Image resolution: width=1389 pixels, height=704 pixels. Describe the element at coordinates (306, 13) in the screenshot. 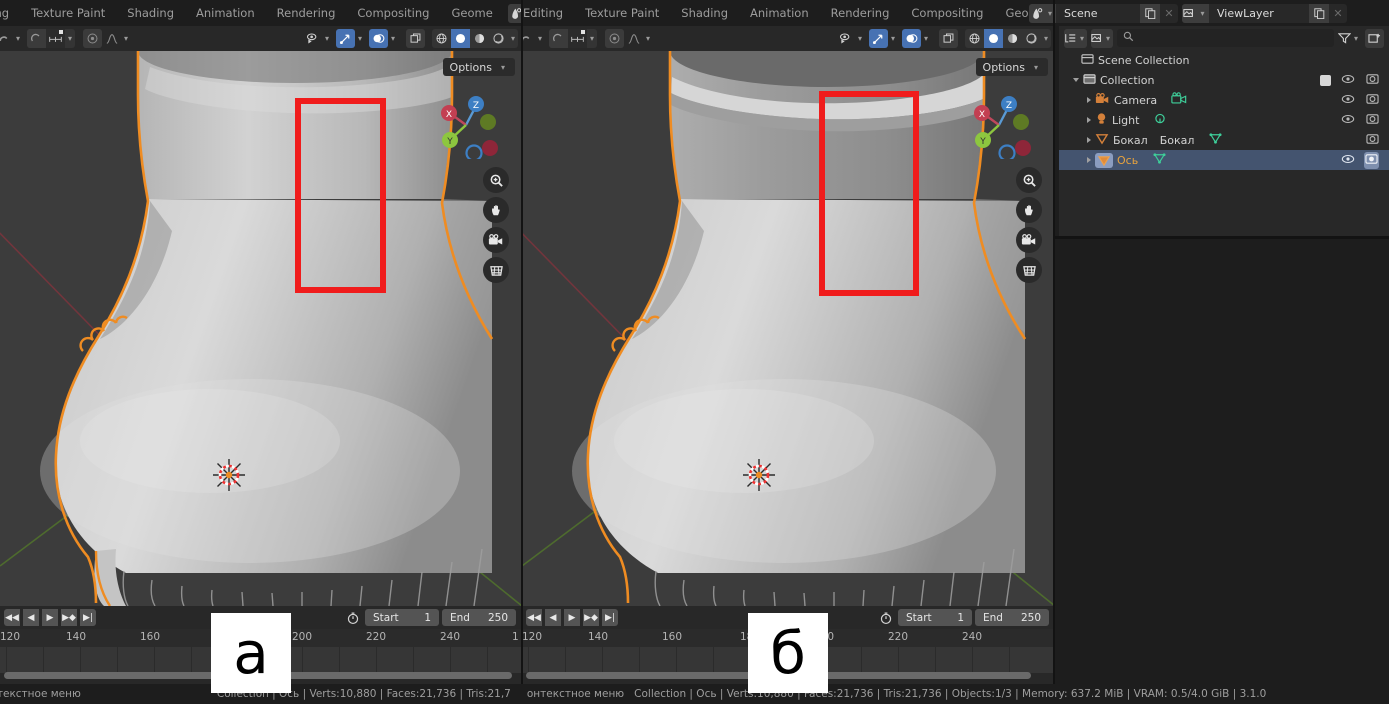

I see `workspace-tab-rendering: Rendering` at that location.